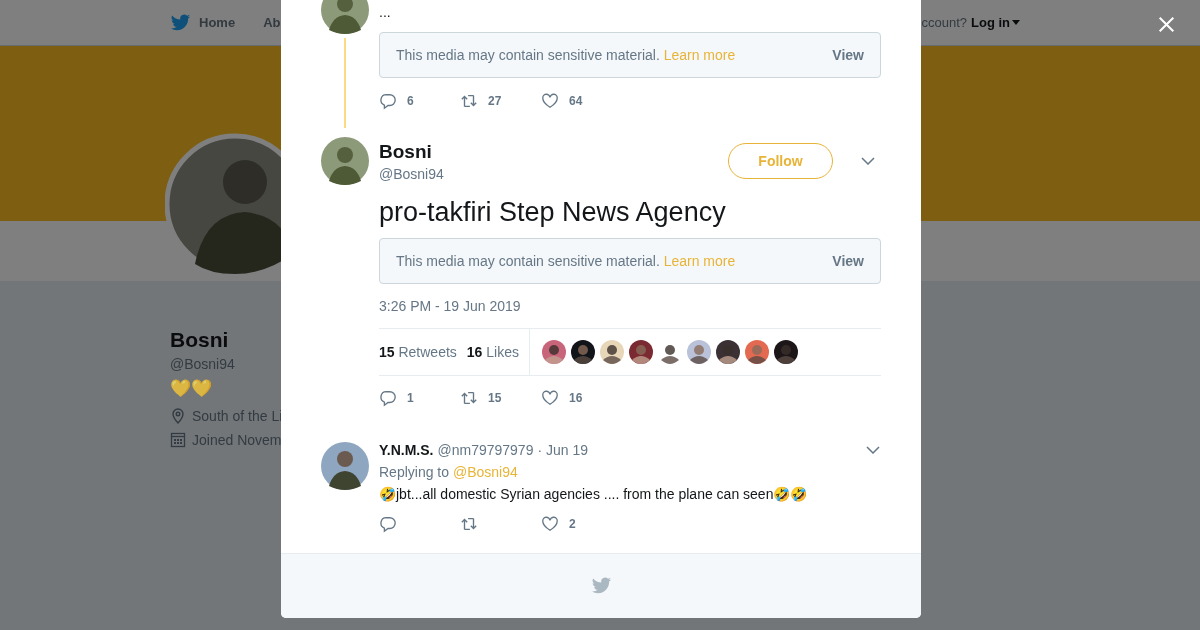 This screenshot has height=630, width=1200. Describe the element at coordinates (237, 440) in the screenshot. I see `profile-joined: Joined Novem` at that location.